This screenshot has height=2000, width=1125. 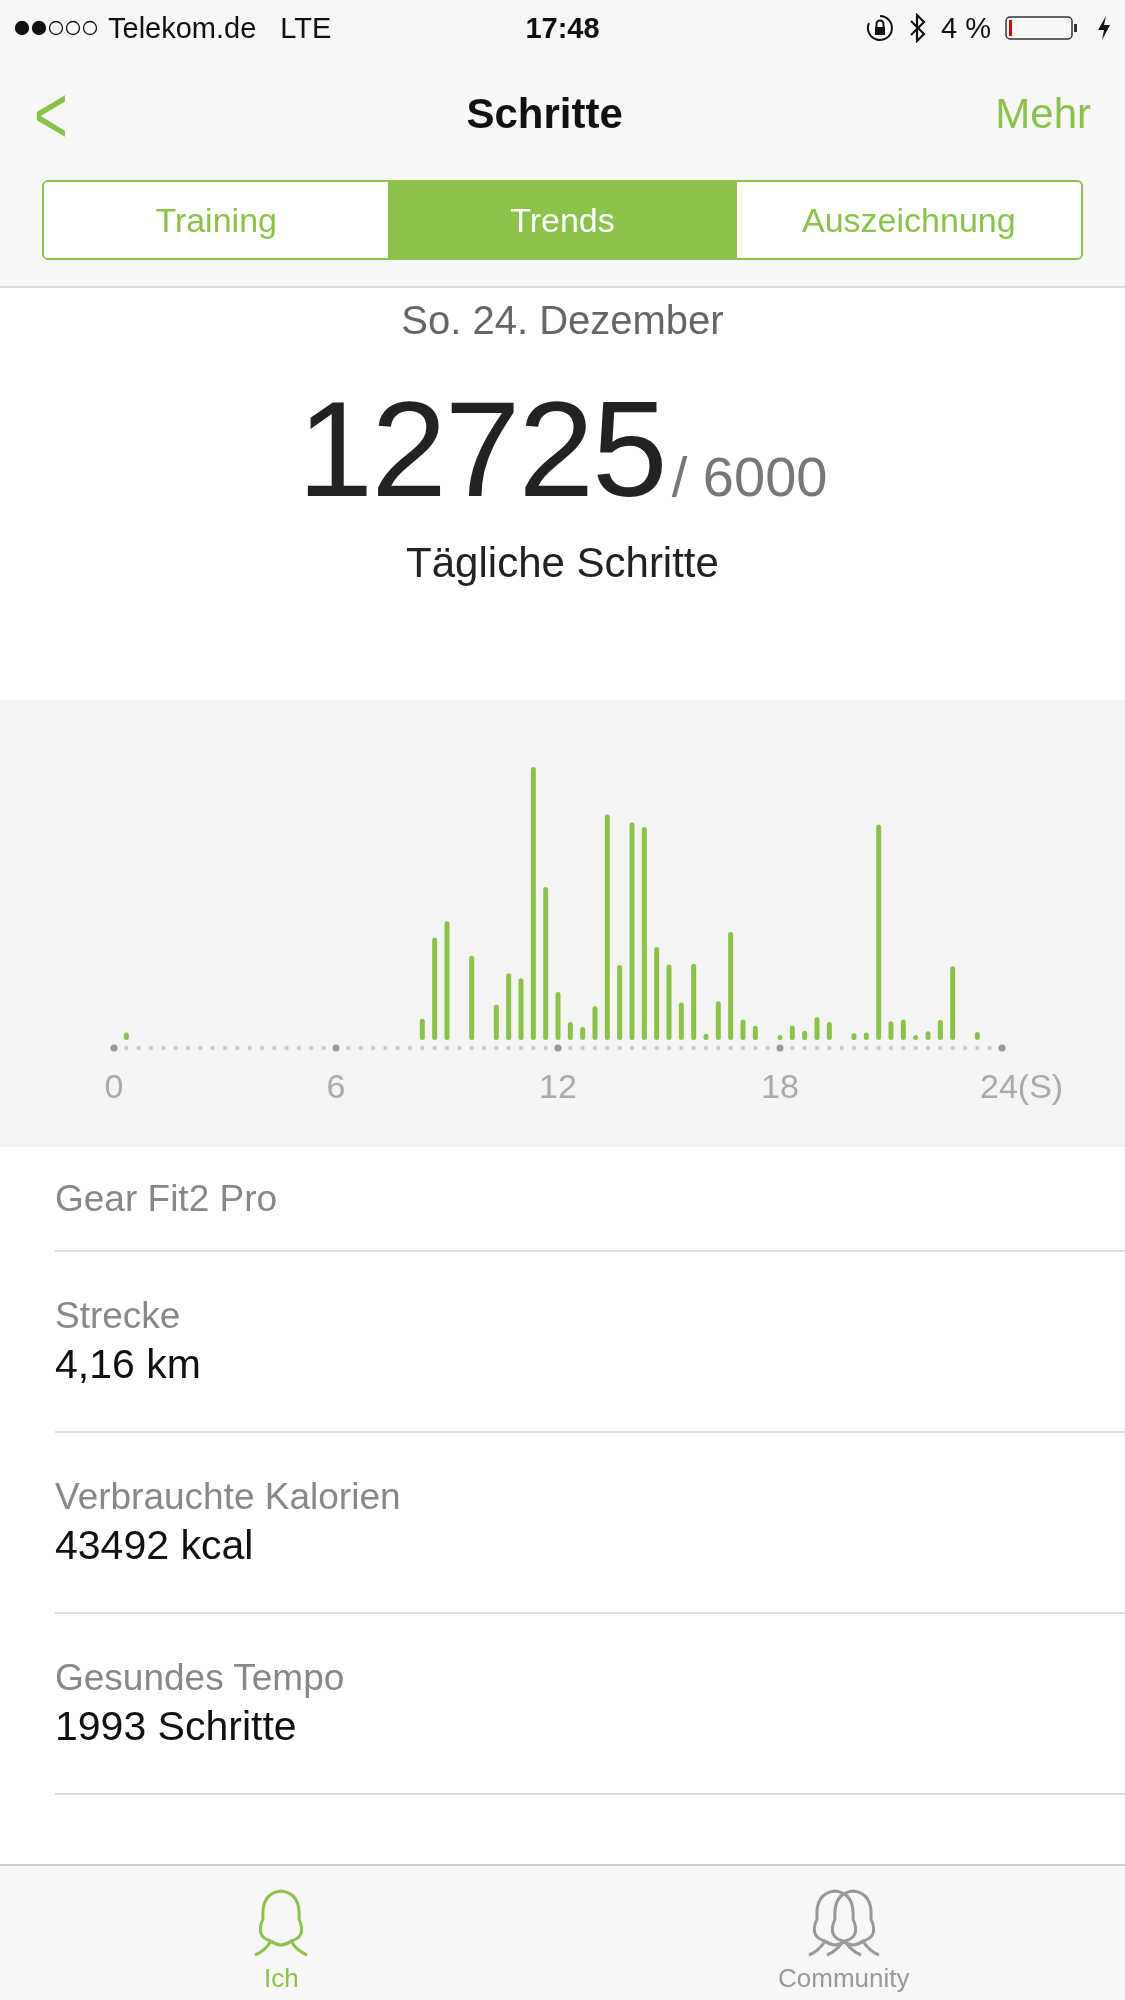 I want to click on battery-percent: 4 %, so click(x=966, y=28).